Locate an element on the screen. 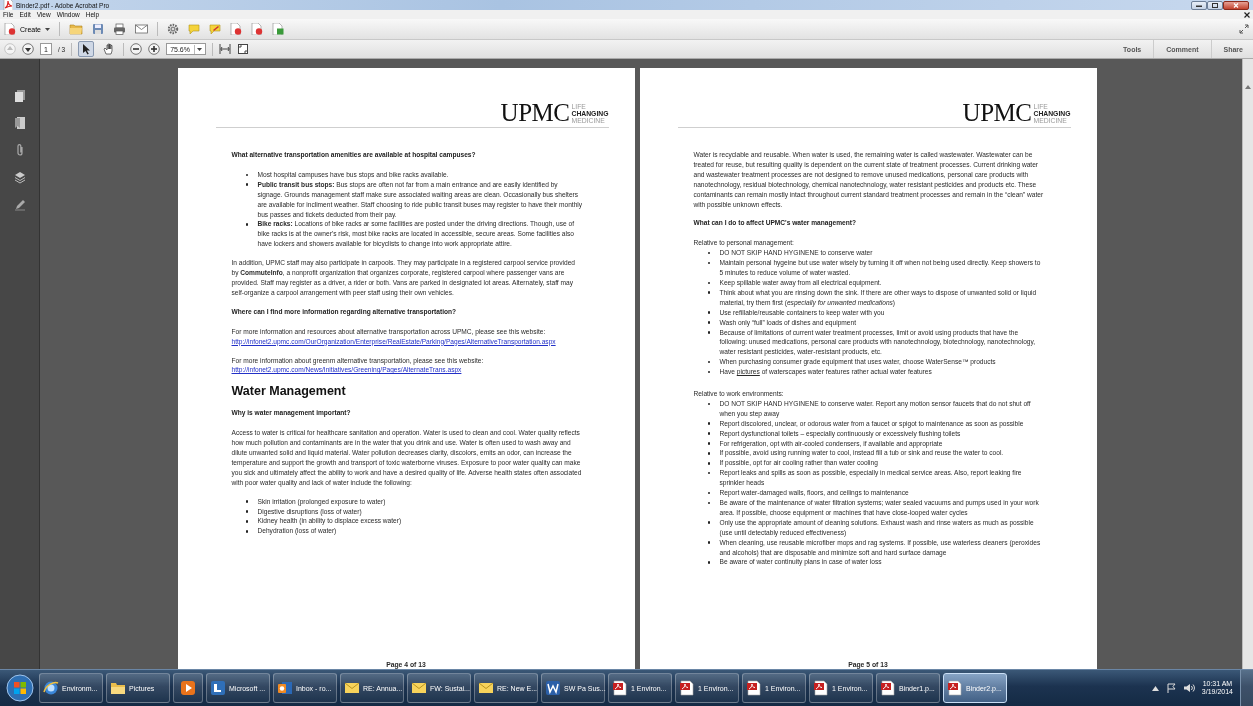 The width and height of the screenshot is (1253, 706). play-icon is located at coordinates (188, 688).